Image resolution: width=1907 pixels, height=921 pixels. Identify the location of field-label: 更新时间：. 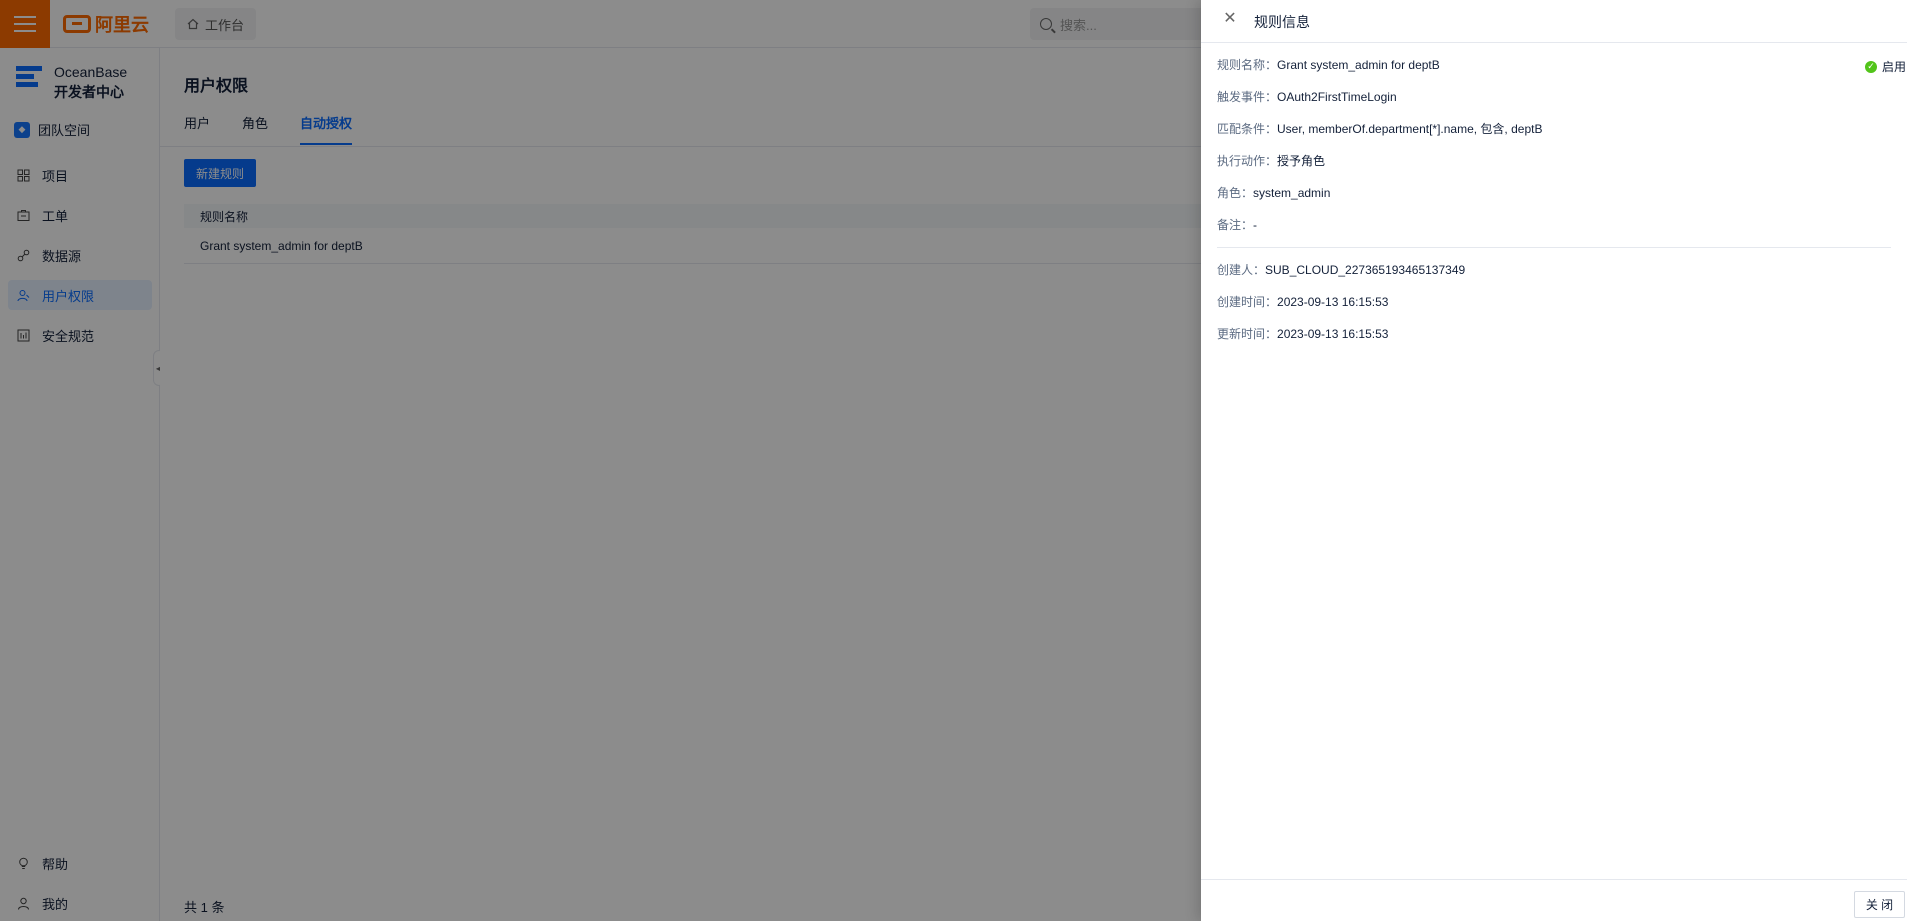
(1247, 334).